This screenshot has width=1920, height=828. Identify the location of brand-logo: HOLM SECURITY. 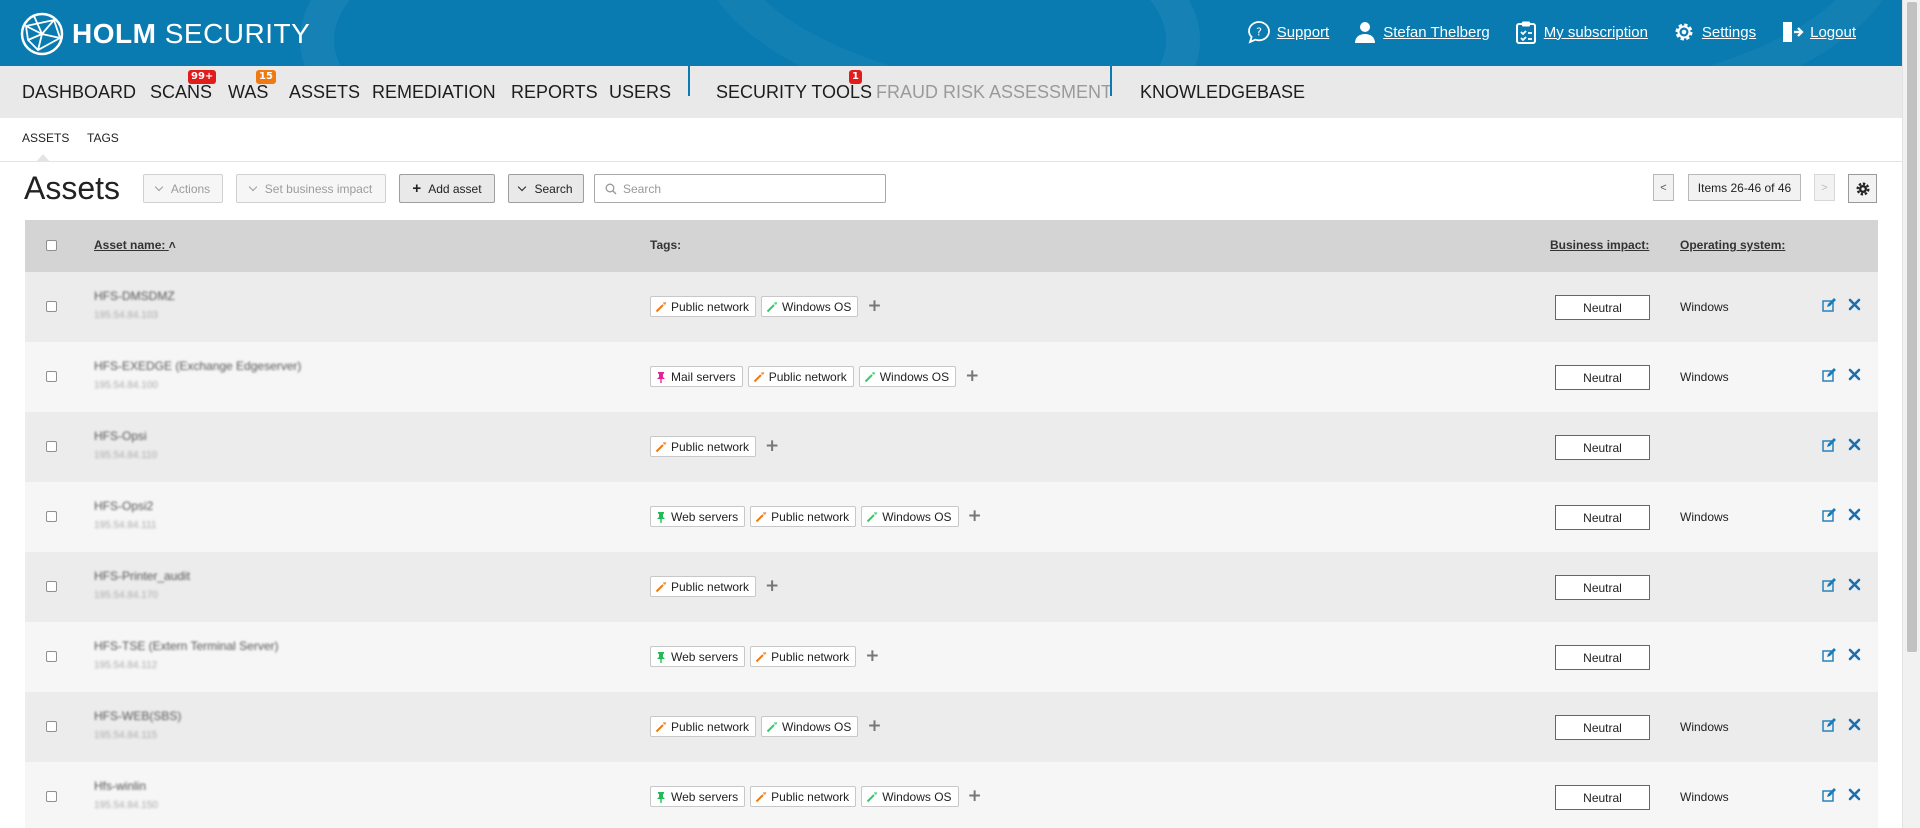
(165, 34).